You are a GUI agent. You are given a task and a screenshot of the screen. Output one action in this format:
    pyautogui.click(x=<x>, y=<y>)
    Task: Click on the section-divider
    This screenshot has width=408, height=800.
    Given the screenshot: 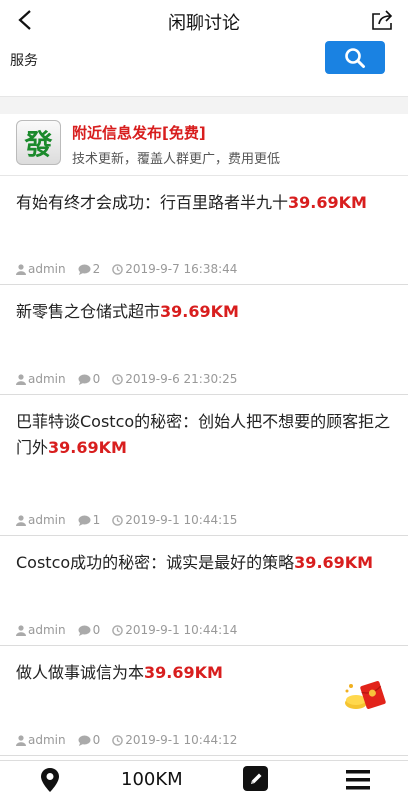 What is the action you would take?
    pyautogui.click(x=204, y=105)
    